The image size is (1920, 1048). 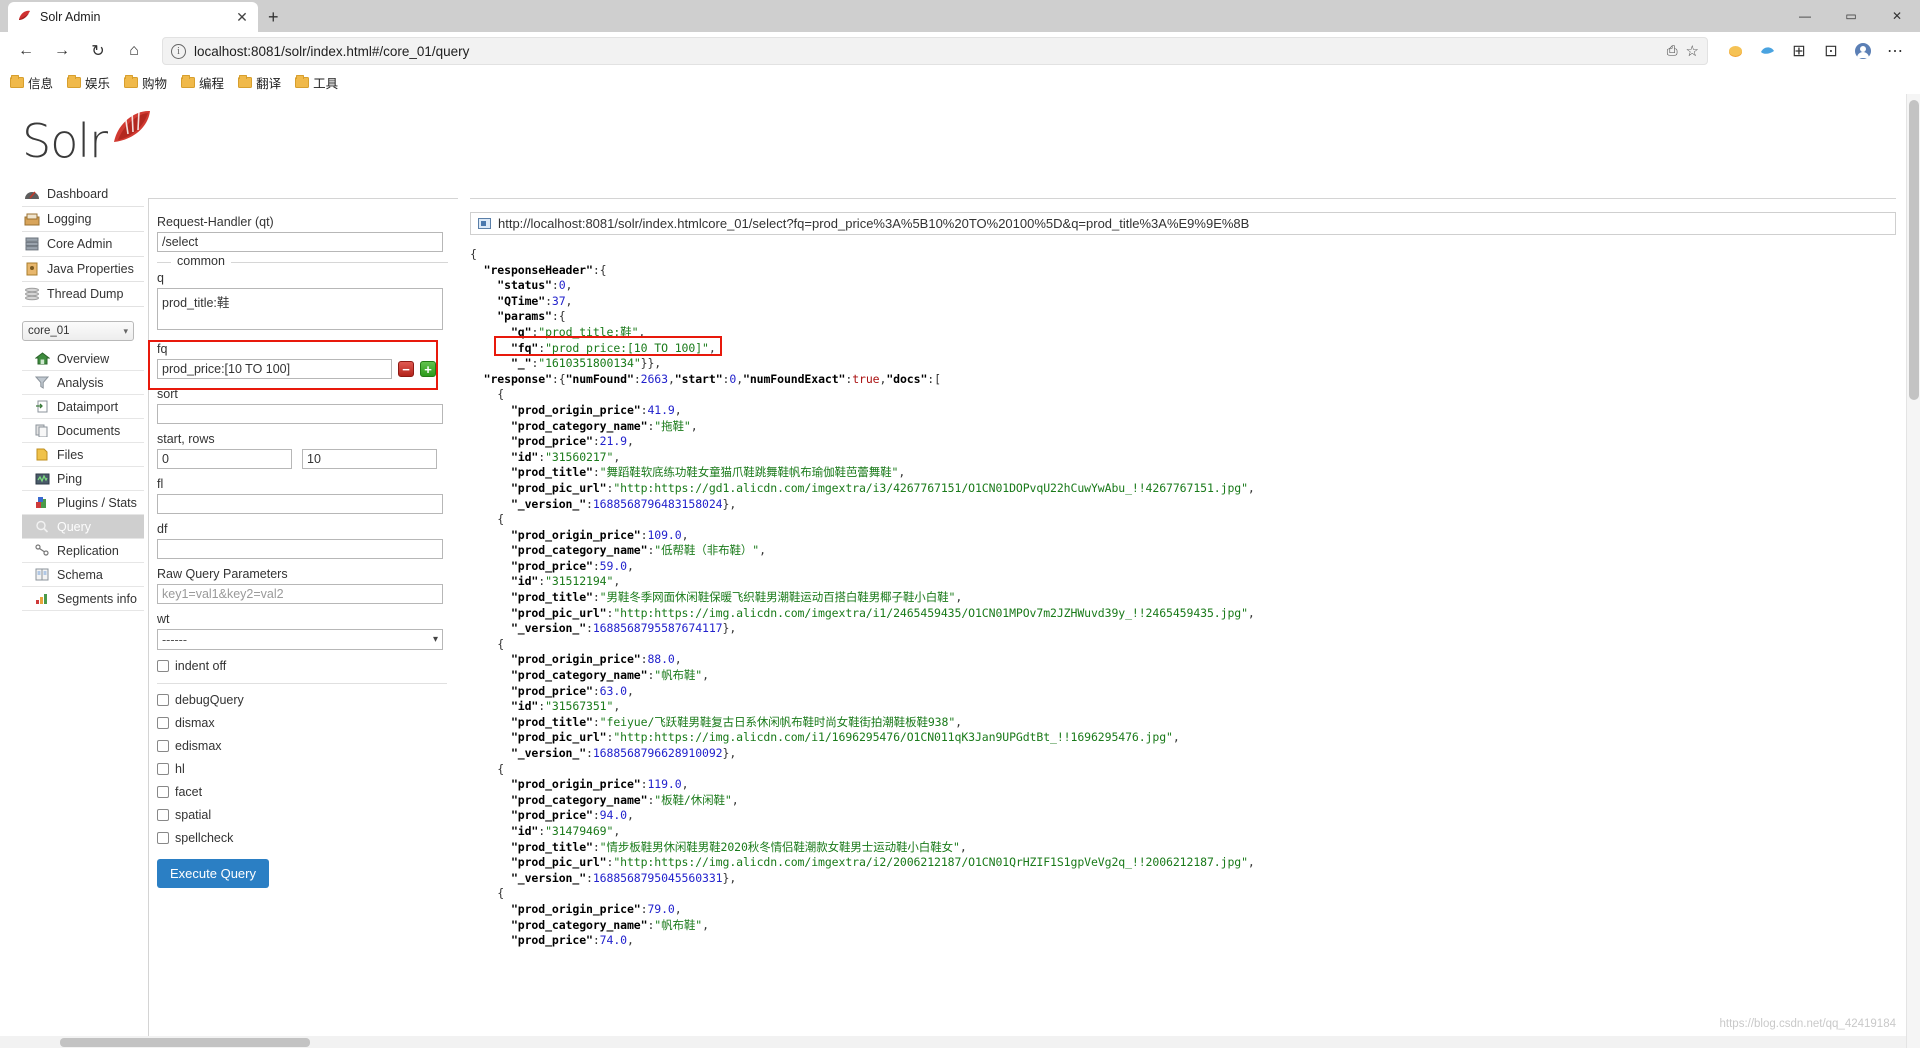 I want to click on bookmark-item: 信息, so click(x=31, y=82).